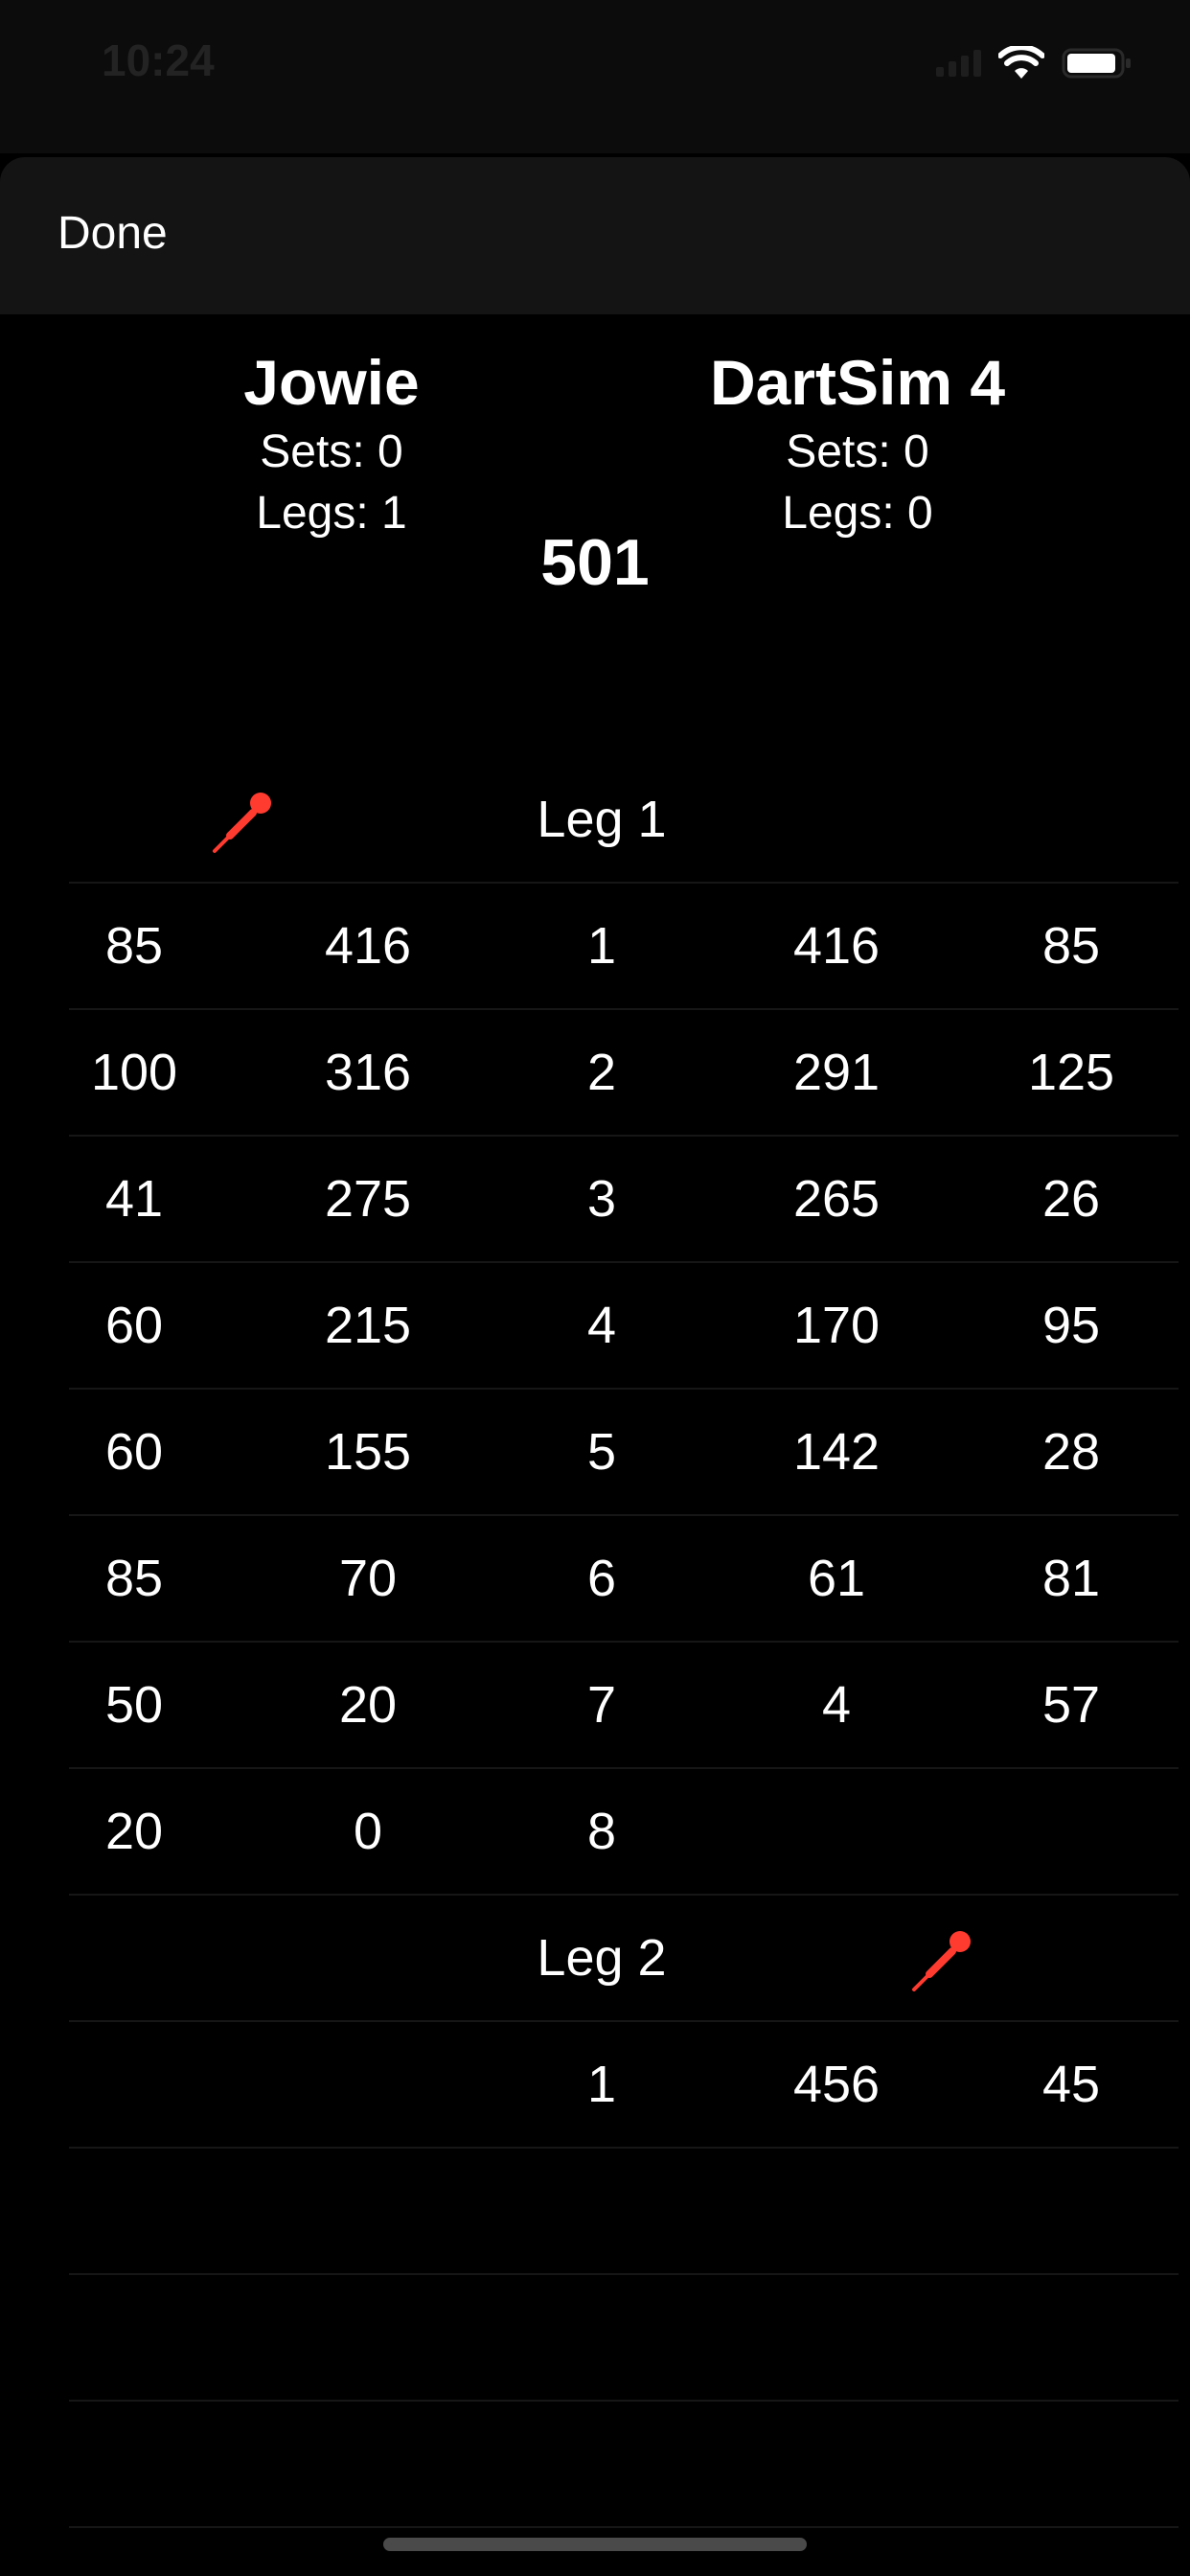 Image resolution: width=1190 pixels, height=2576 pixels. Describe the element at coordinates (624, 1832) in the screenshot. I see `table-row: 20 0 8` at that location.